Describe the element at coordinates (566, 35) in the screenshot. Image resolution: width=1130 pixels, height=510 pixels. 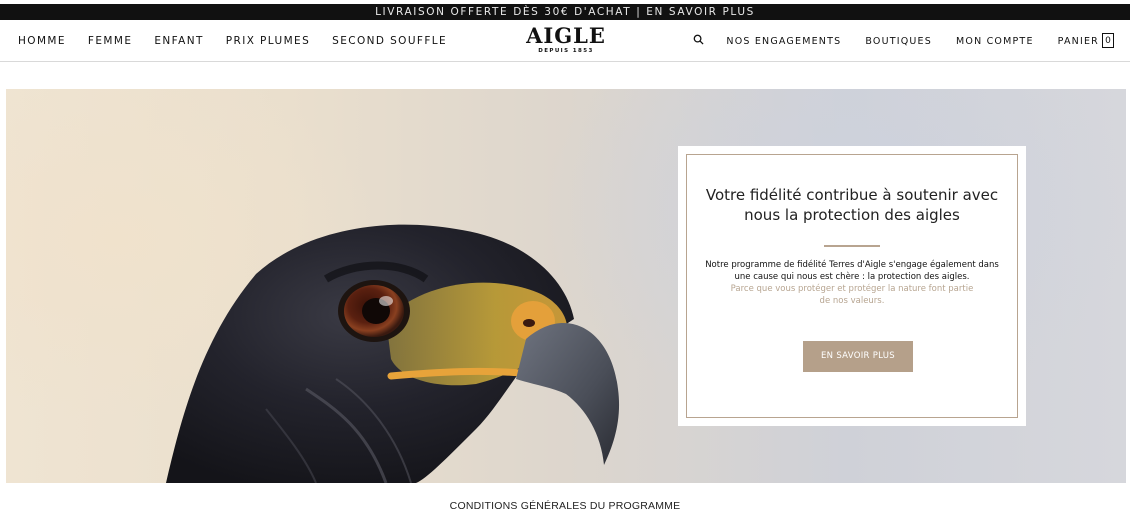
I see `logo-name: AIGLE` at that location.